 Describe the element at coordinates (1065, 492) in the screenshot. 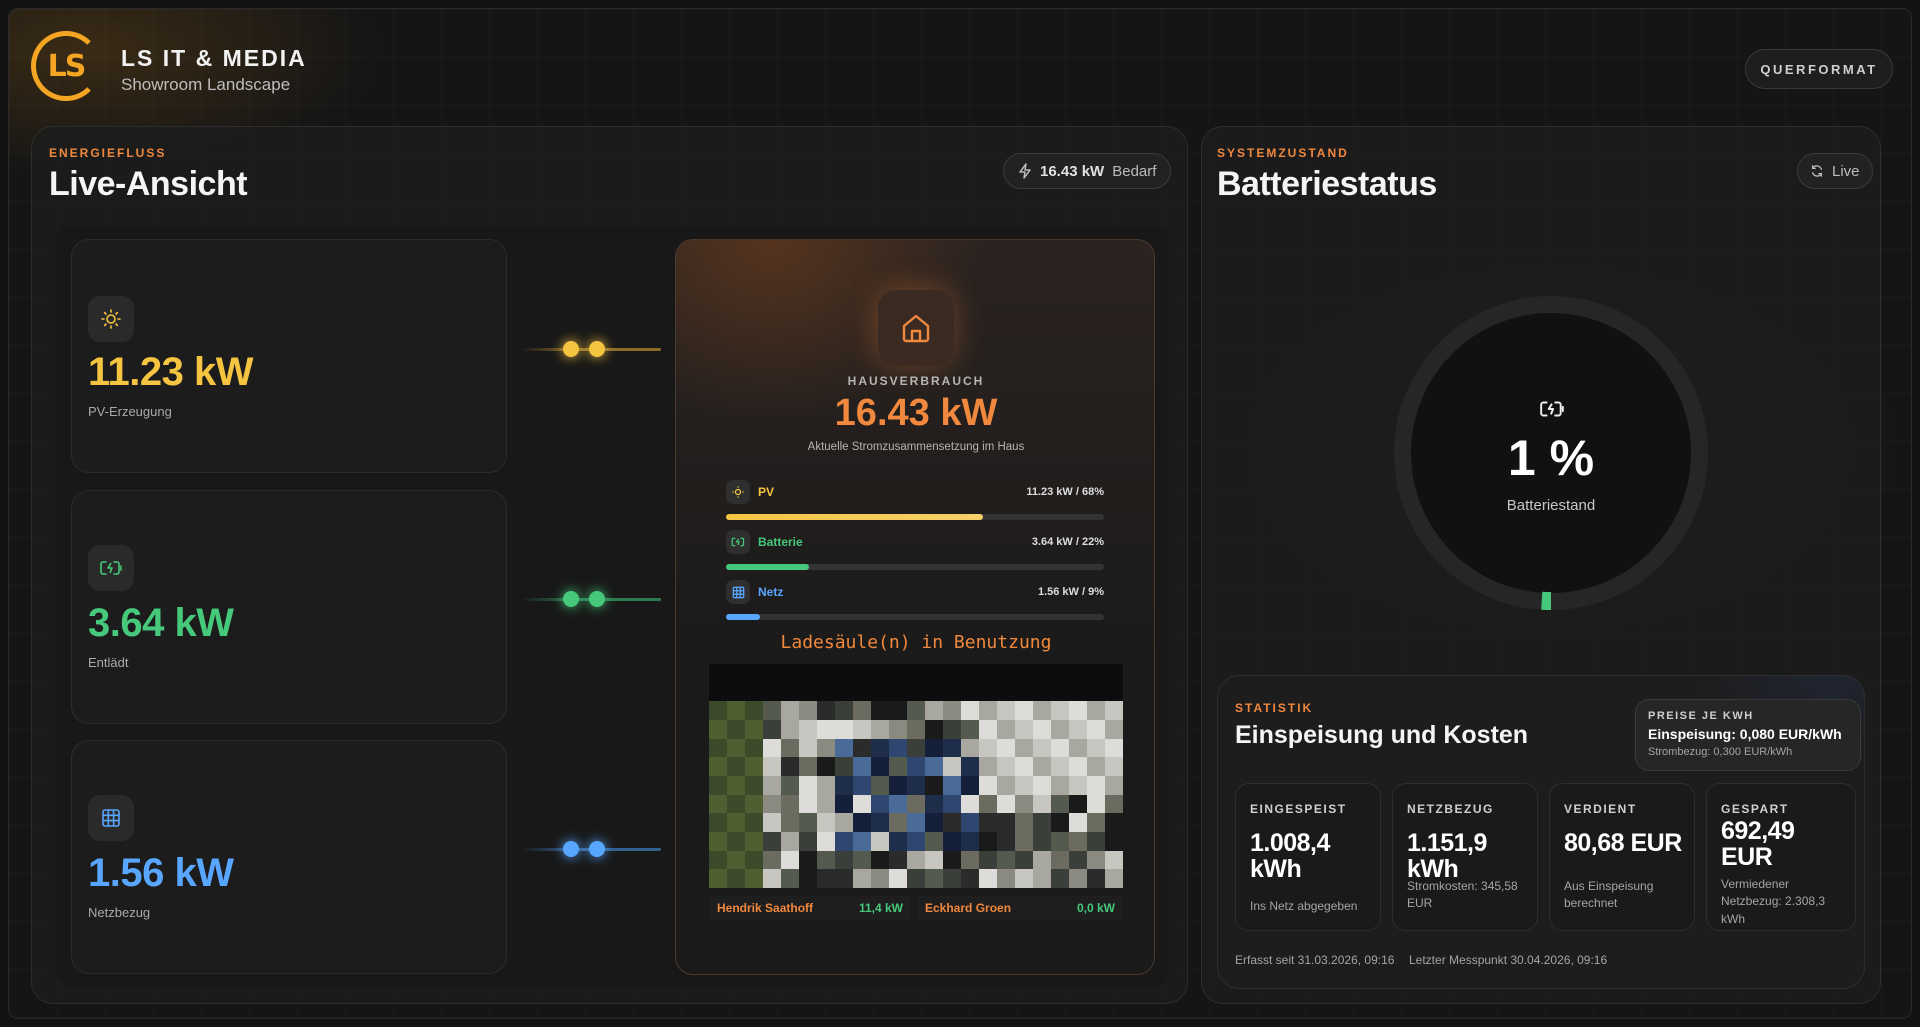

I see `mix-value: 11.23 kW / 68%` at that location.